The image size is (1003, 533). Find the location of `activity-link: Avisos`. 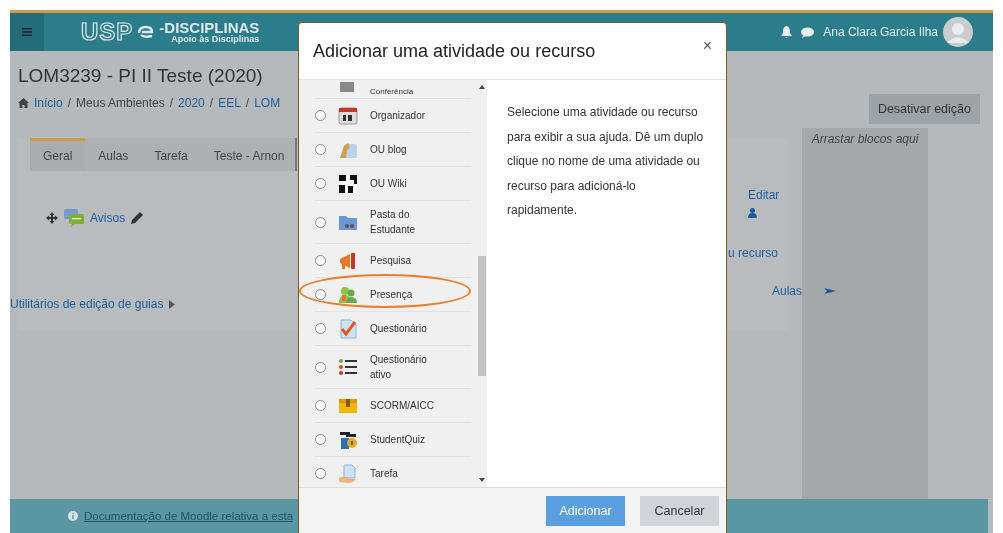

activity-link: Avisos is located at coordinates (108, 218).